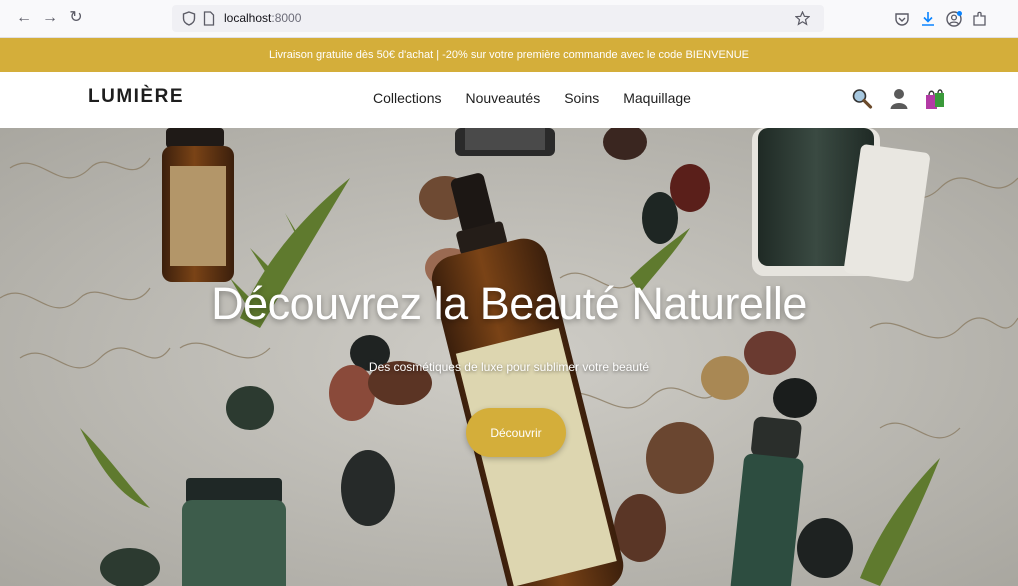 The height and width of the screenshot is (586, 1018). I want to click on account-icon, so click(954, 19).